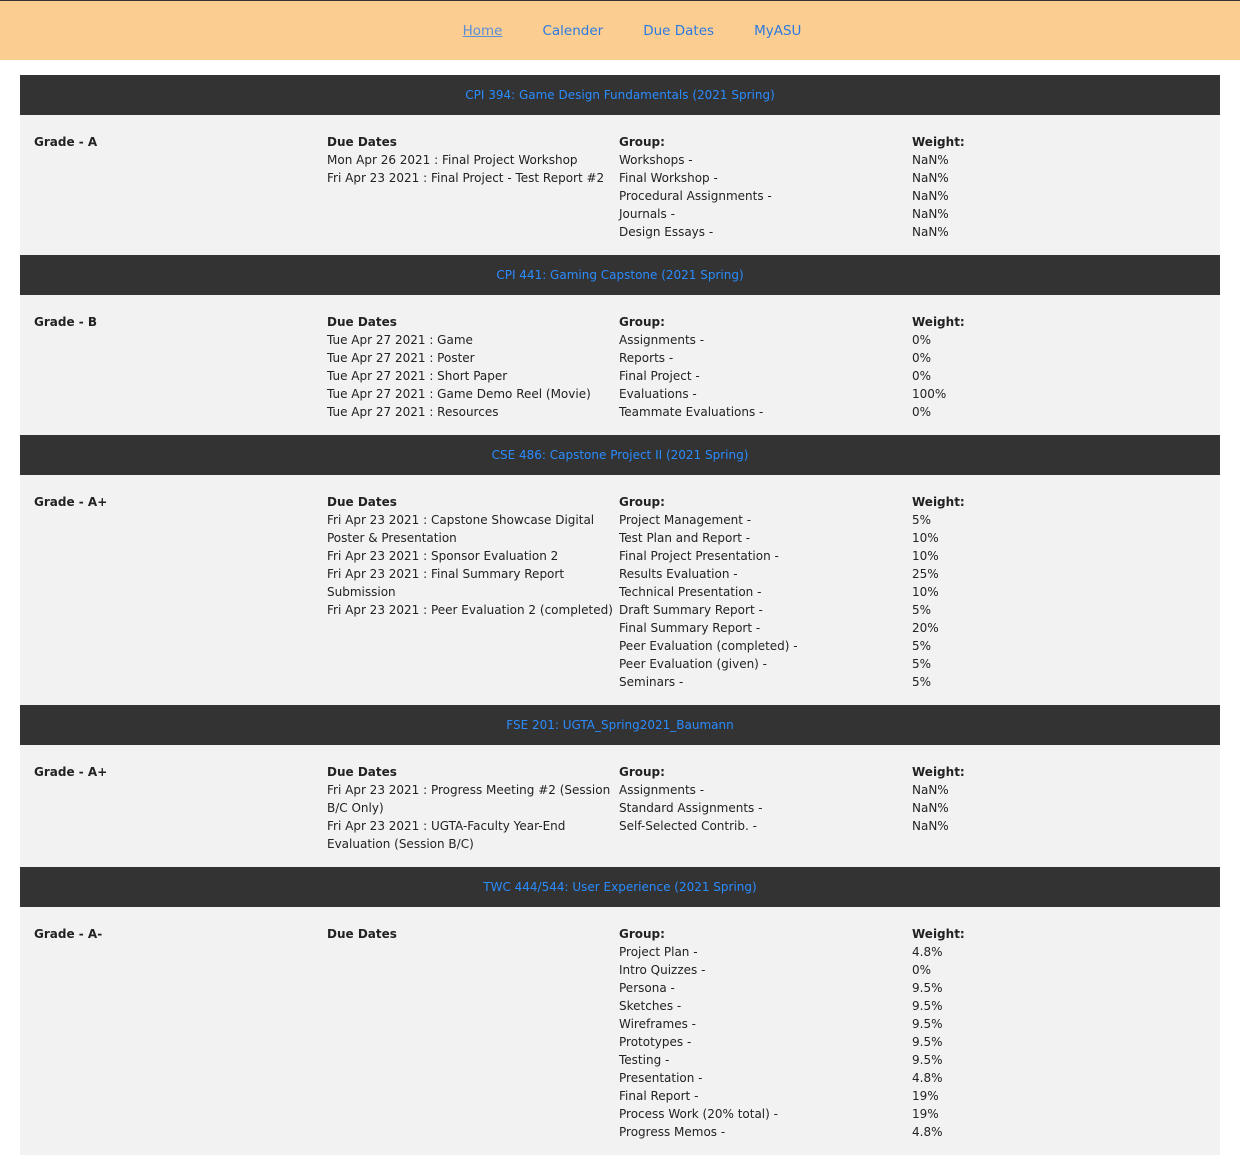 The height and width of the screenshot is (1174, 1240). Describe the element at coordinates (685, 538) in the screenshot. I see `group-name: Test Plan and Report -` at that location.